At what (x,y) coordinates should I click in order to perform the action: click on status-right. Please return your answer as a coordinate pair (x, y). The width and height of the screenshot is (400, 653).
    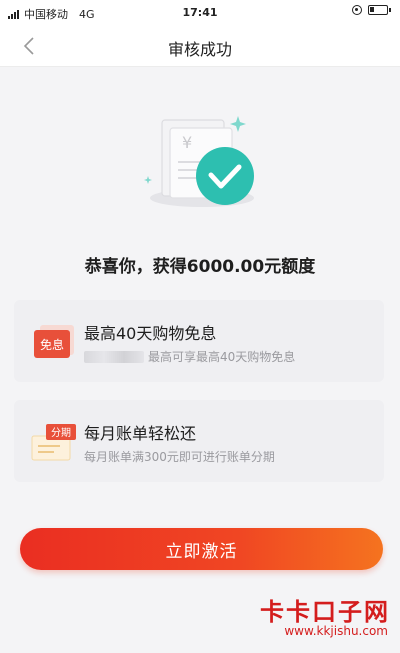
    Looking at the image, I should click on (371, 10).